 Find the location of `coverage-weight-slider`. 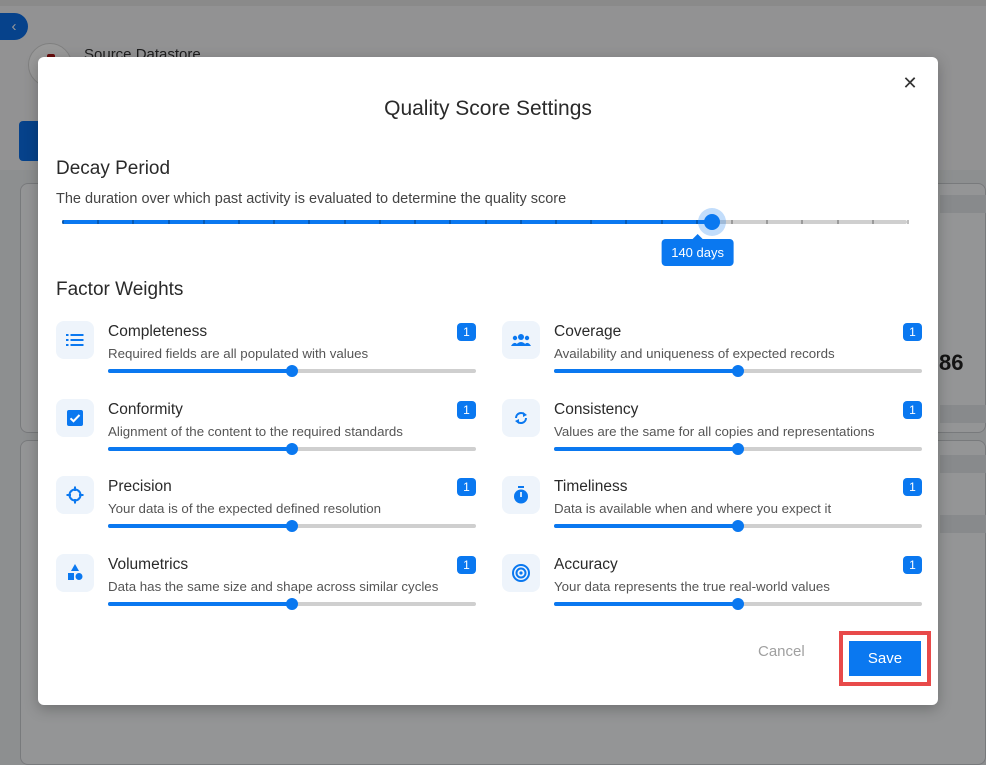

coverage-weight-slider is located at coordinates (738, 371).